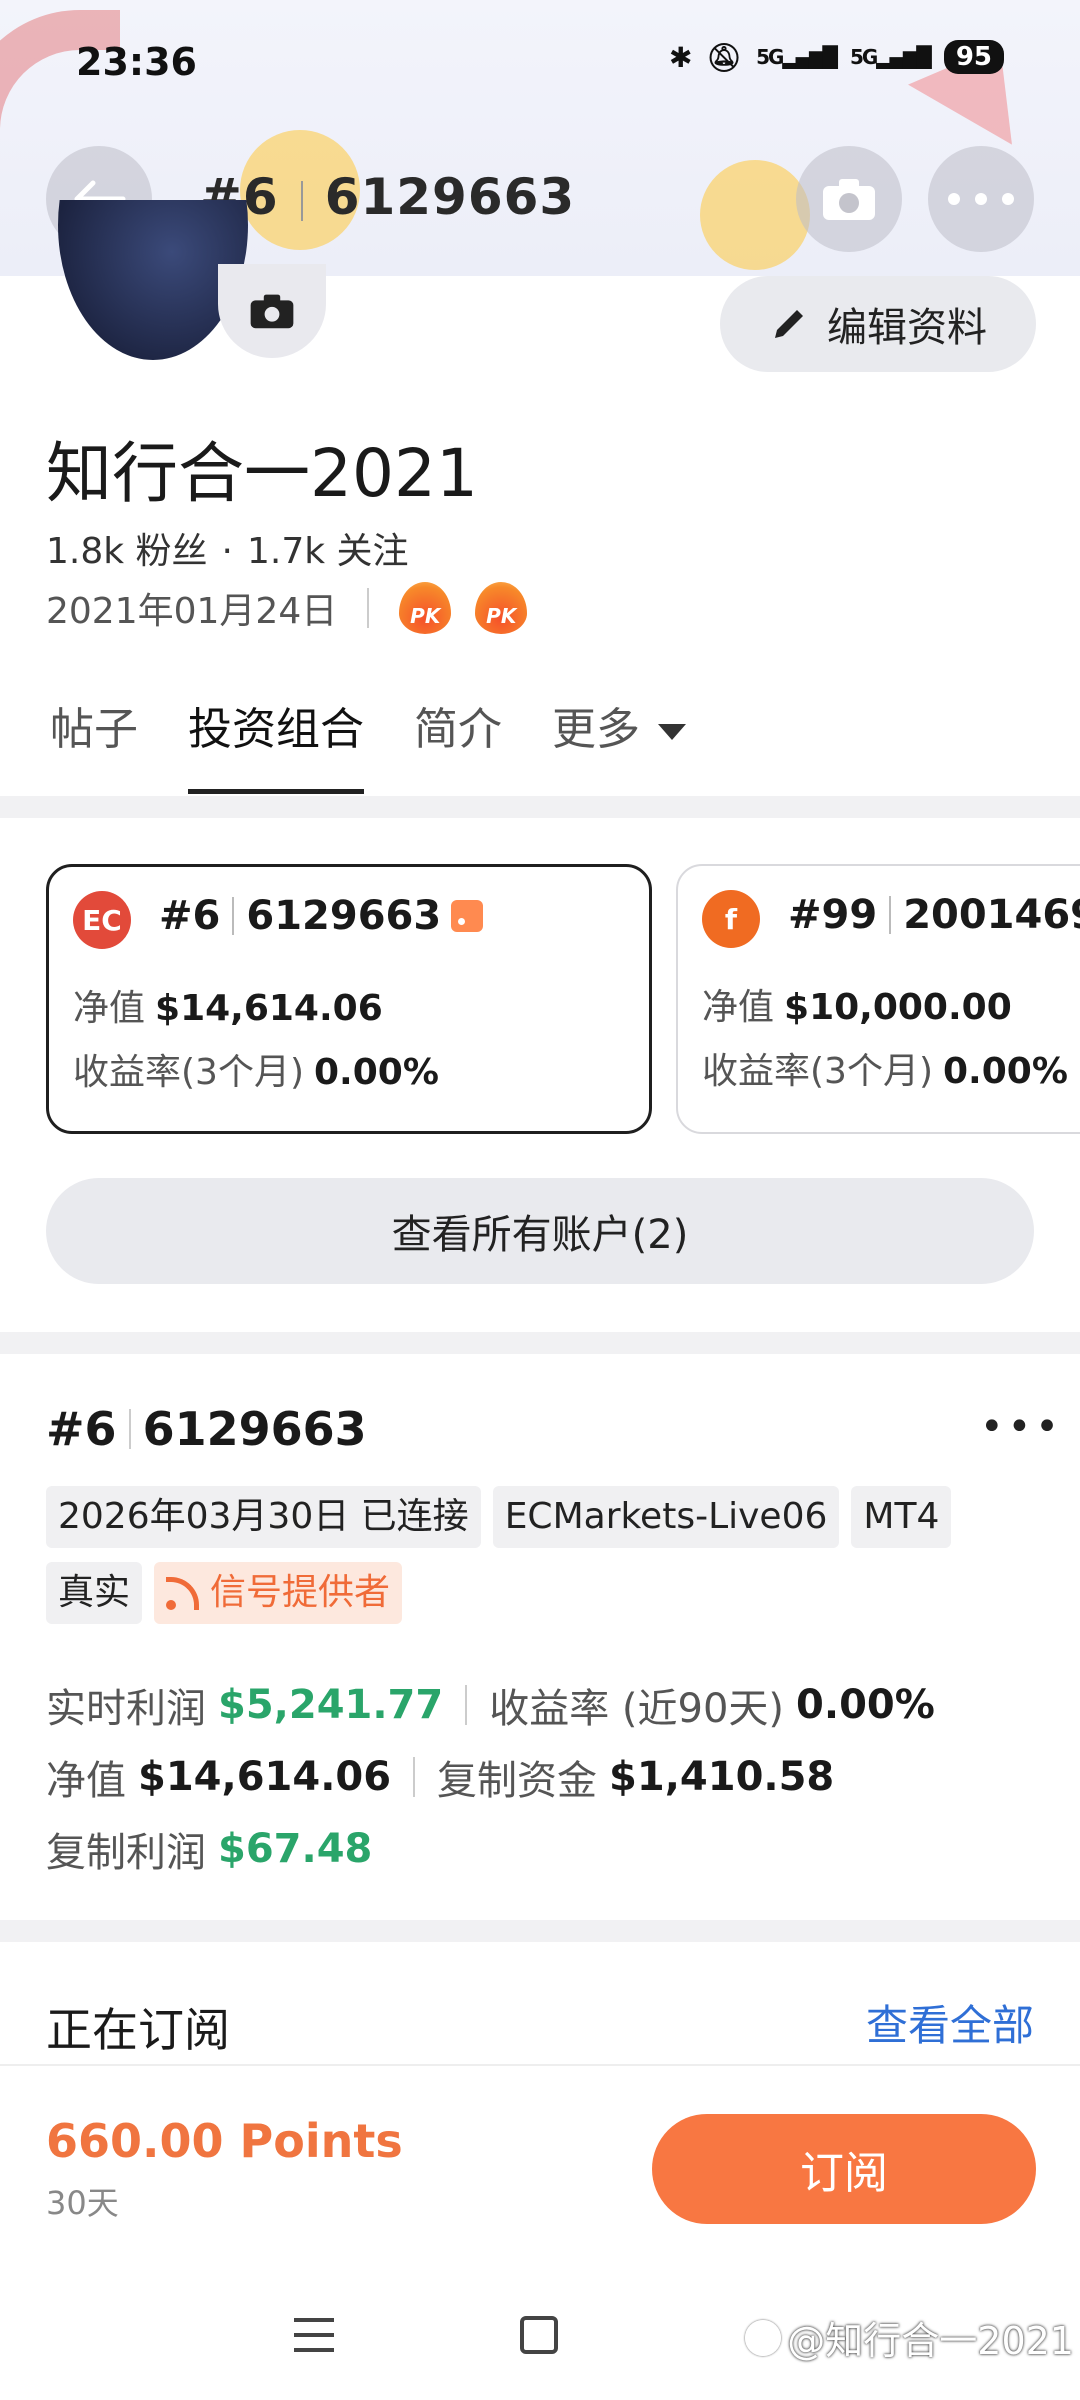 This screenshot has height=2400, width=1080. Describe the element at coordinates (681, 57) in the screenshot. I see `bluetooth-icon: ✱` at that location.